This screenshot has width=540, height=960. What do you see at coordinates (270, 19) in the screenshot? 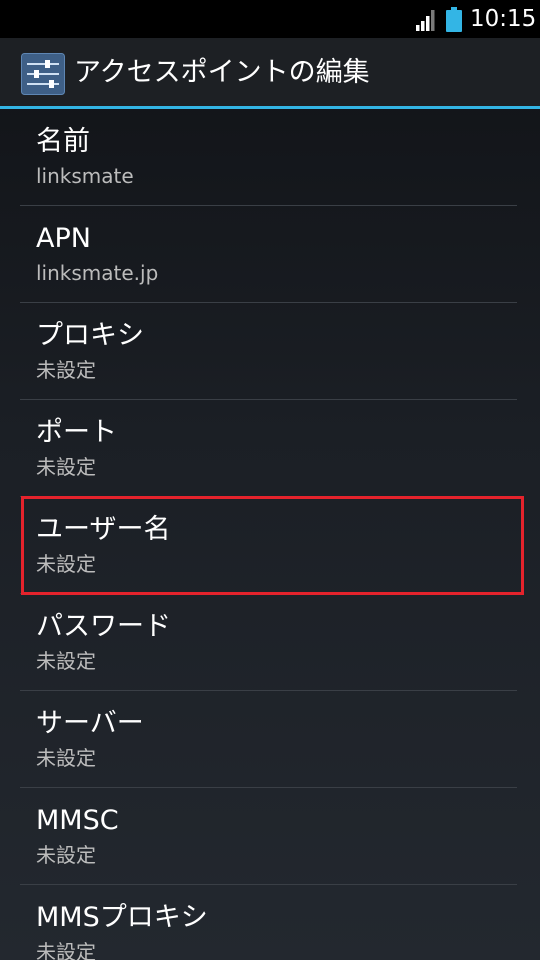
I see `status-bar: 10:15` at bounding box center [270, 19].